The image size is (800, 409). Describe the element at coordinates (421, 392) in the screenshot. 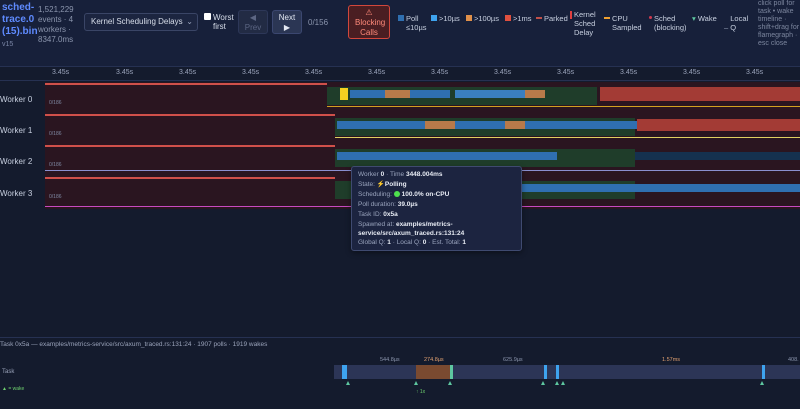

I see `task-footnote: ↑ 1x` at that location.